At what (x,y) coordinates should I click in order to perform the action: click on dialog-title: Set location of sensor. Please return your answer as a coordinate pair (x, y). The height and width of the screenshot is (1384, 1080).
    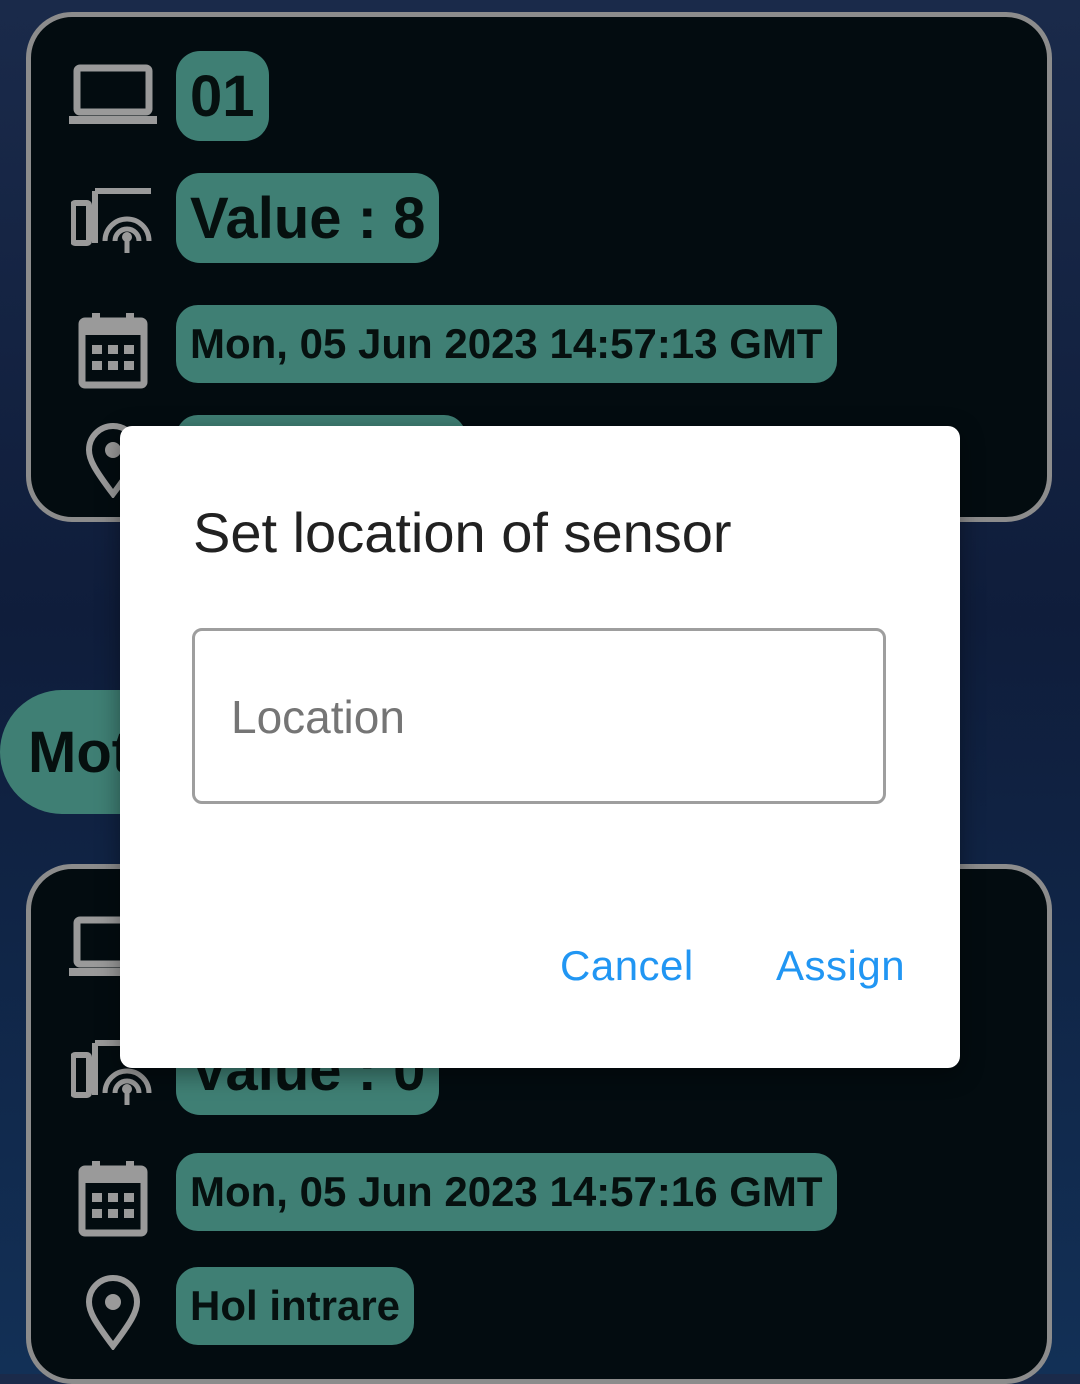
    Looking at the image, I should click on (462, 532).